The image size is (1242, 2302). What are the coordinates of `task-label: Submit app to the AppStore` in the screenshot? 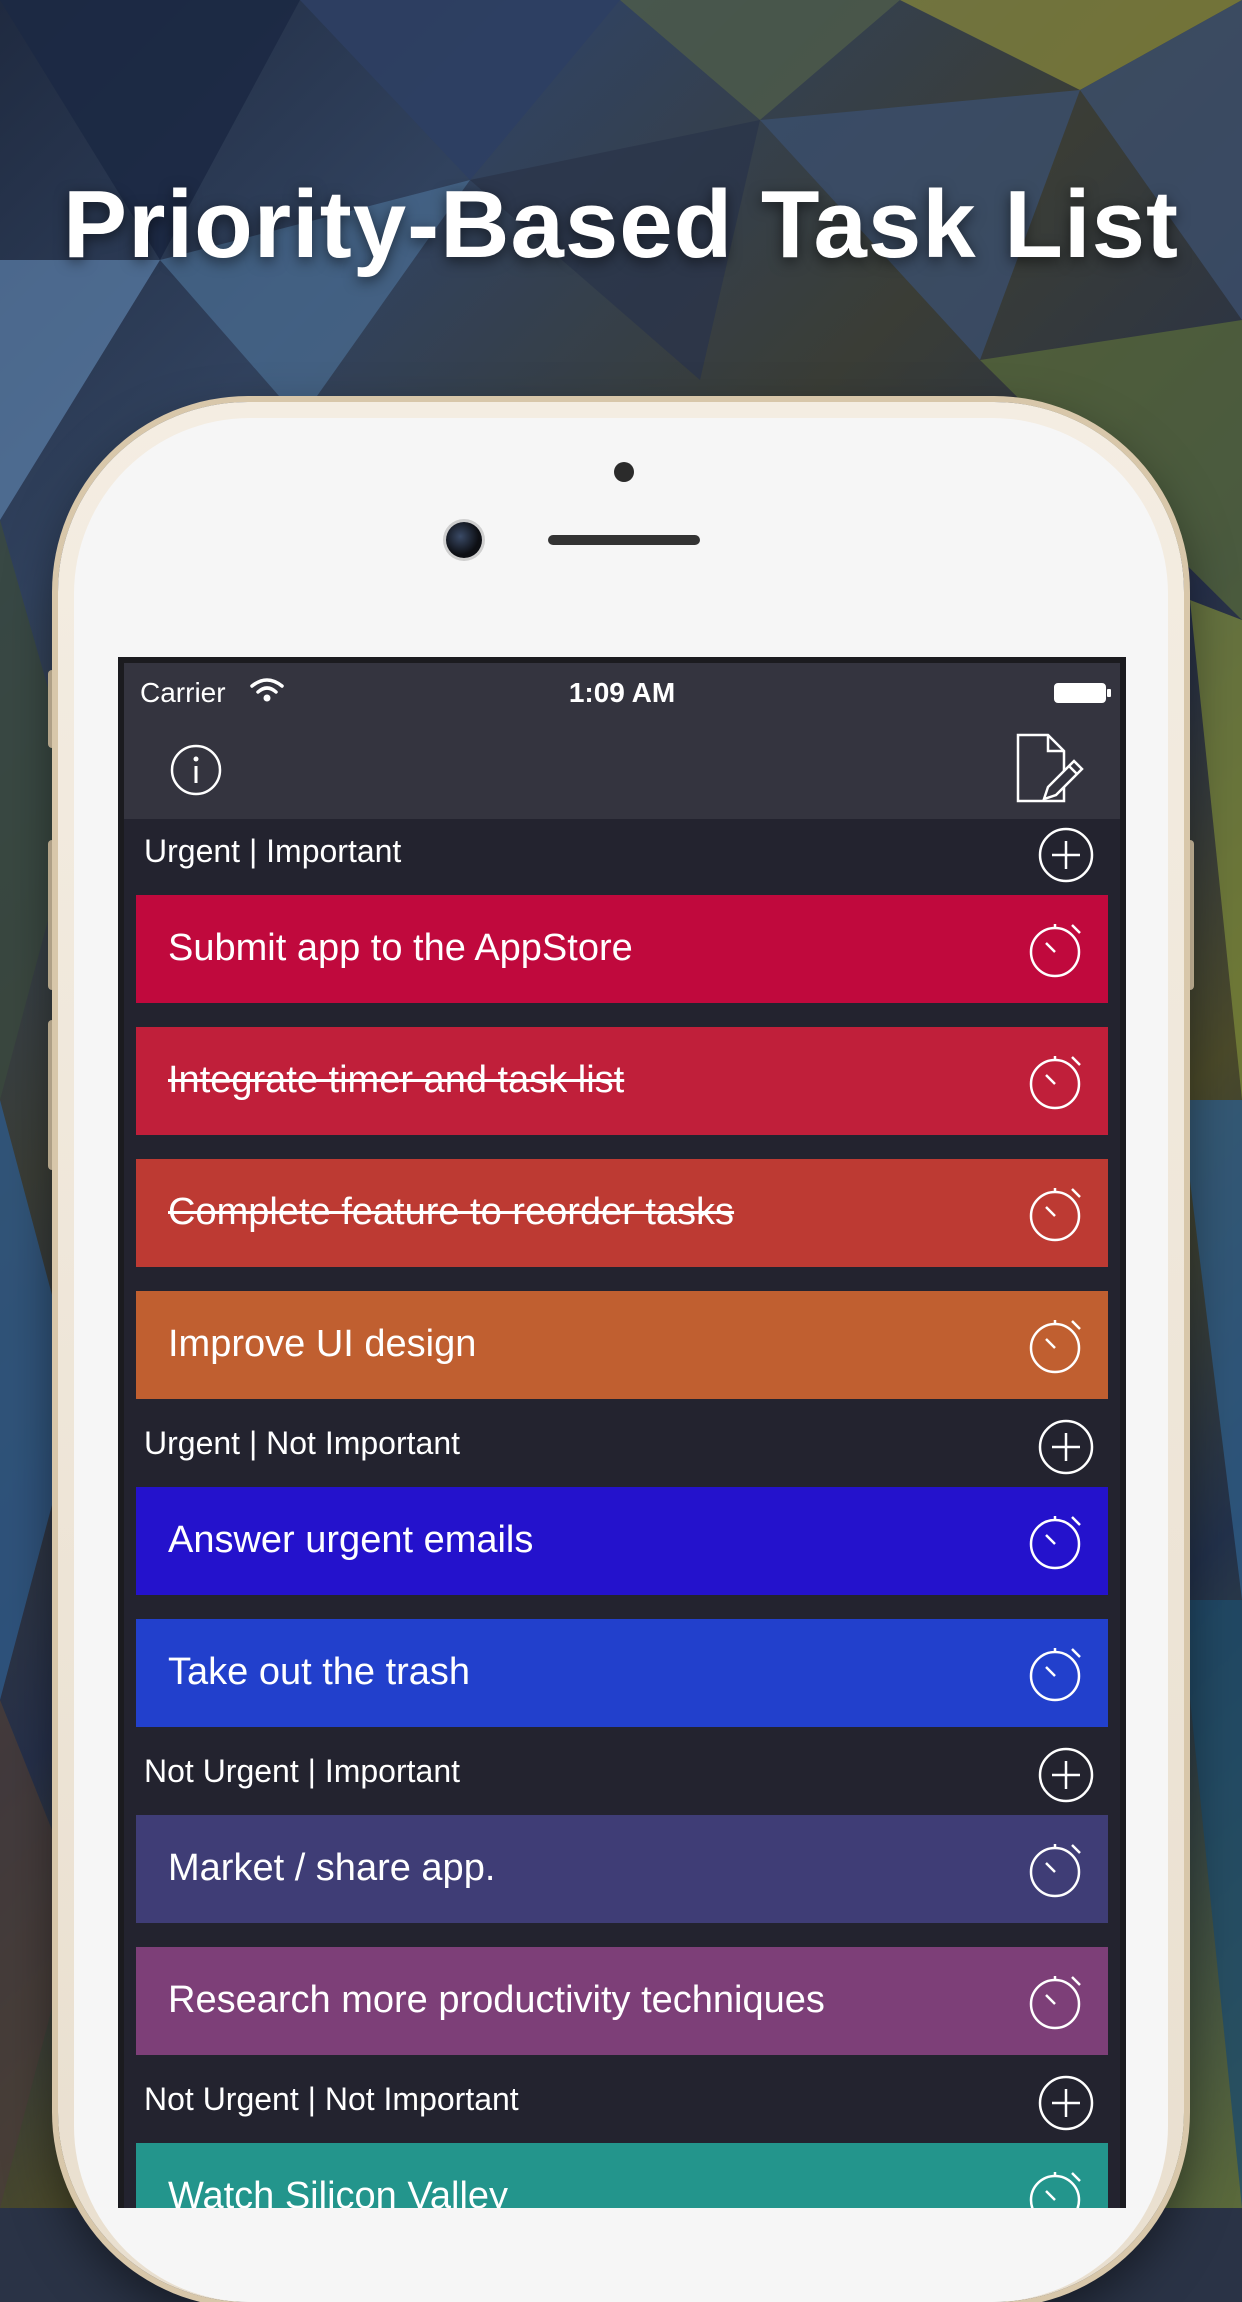 It's located at (400, 948).